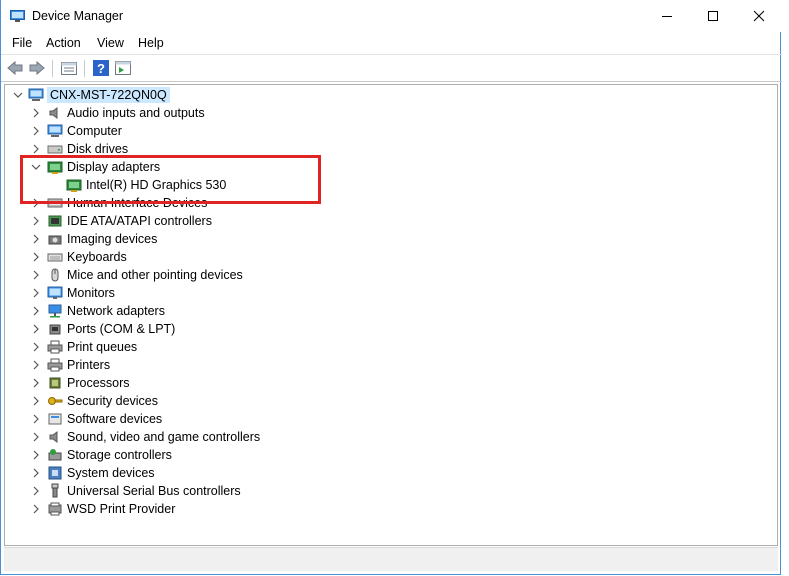 The width and height of the screenshot is (789, 576). What do you see at coordinates (388, 329) in the screenshot?
I see `tree-category-ports-com-lpt: Ports (COM & LPT)` at bounding box center [388, 329].